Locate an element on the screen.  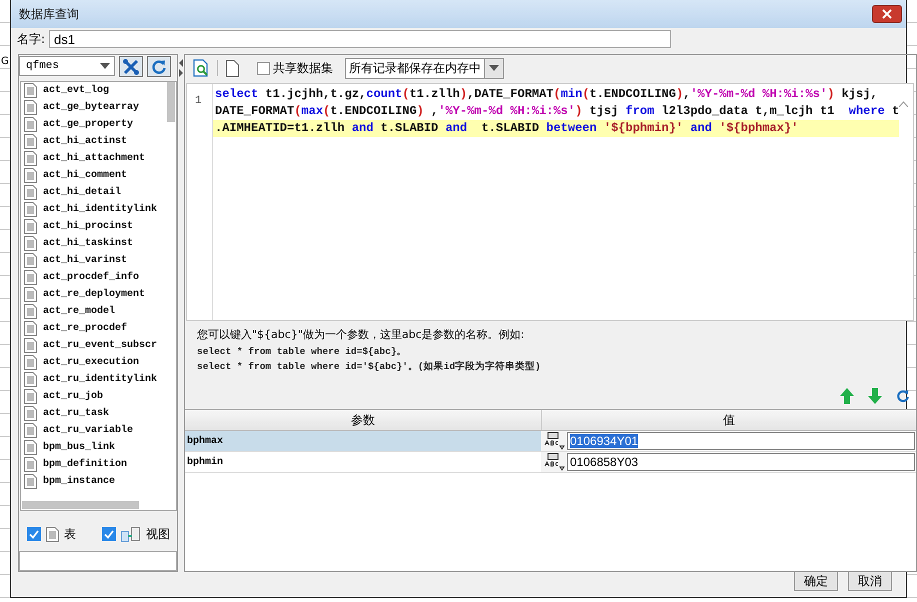
table-name: act_hi_comment is located at coordinates (85, 175).